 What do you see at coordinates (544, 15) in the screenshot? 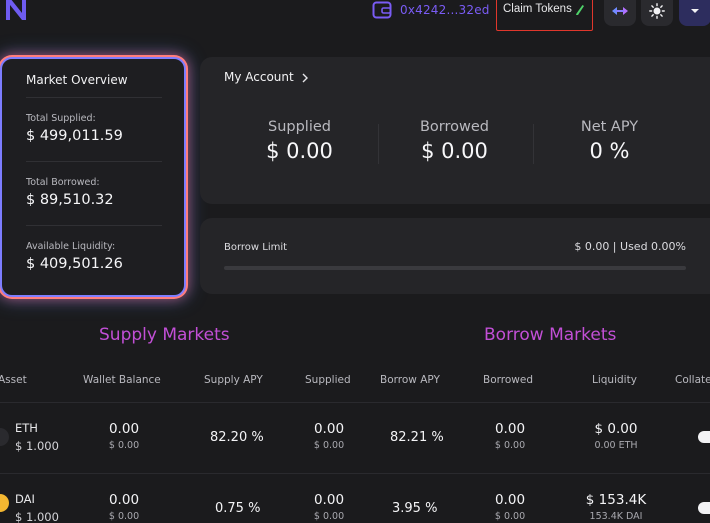
I see `claim-tokens-button: Claim Tokens` at bounding box center [544, 15].